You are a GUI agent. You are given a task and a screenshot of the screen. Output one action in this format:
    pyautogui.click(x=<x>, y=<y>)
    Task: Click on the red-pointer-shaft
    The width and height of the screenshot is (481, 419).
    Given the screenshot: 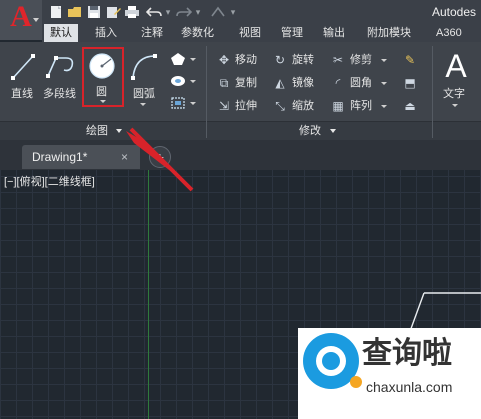 What is the action you would take?
    pyautogui.click(x=161, y=159)
    